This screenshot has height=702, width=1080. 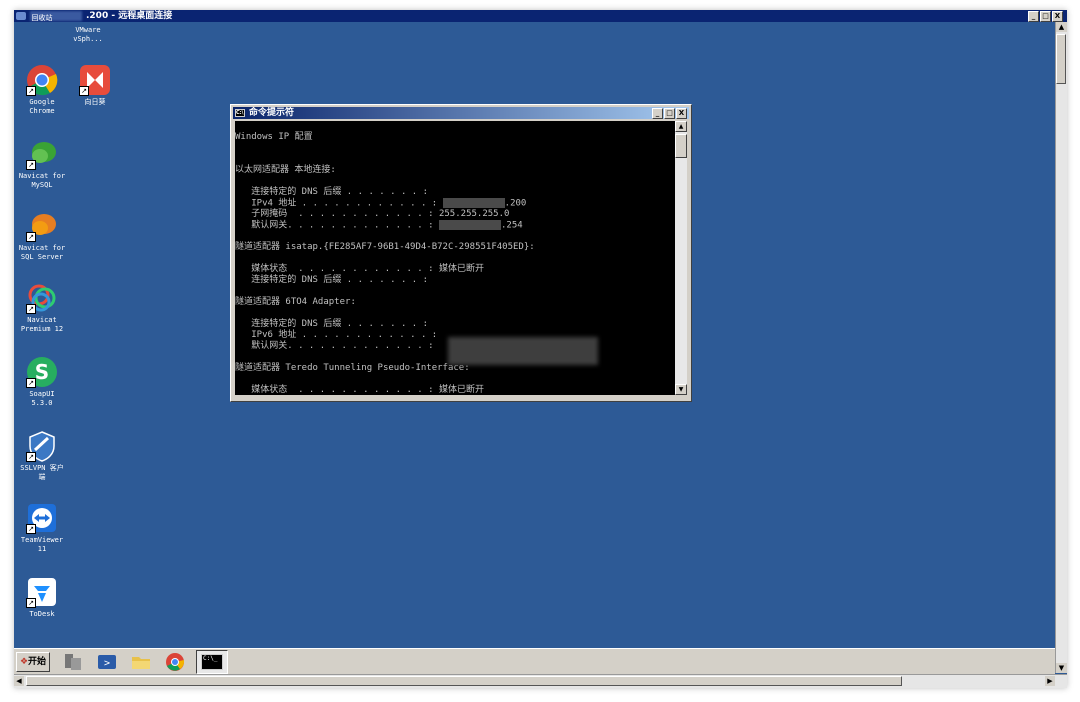 What do you see at coordinates (461, 113) in the screenshot?
I see `command-prompt-titlebar: C:\ 命令提示符 _ □ X` at bounding box center [461, 113].